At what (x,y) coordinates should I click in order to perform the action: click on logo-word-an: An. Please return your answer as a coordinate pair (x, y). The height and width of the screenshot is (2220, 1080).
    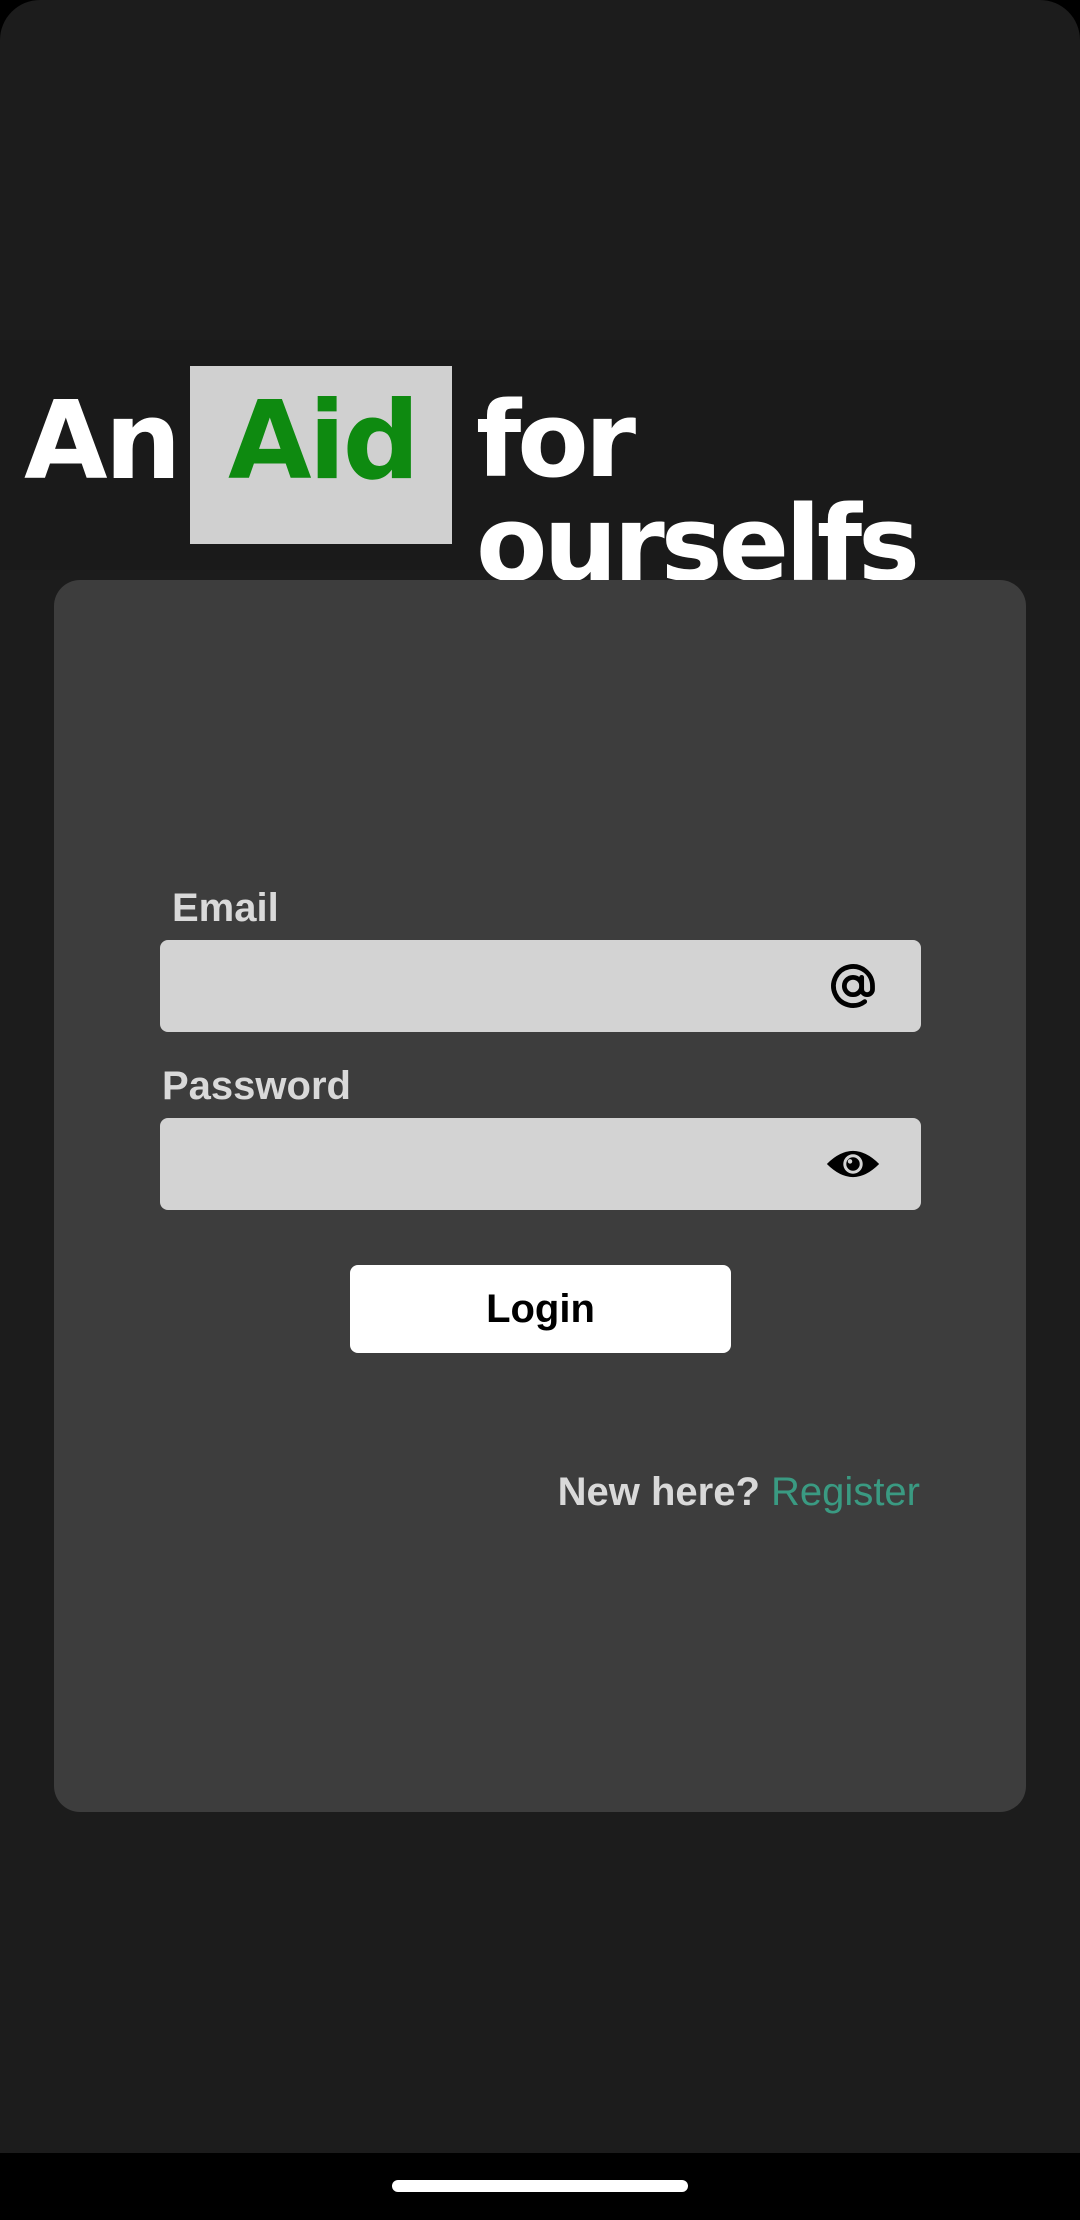
    Looking at the image, I should click on (102, 441).